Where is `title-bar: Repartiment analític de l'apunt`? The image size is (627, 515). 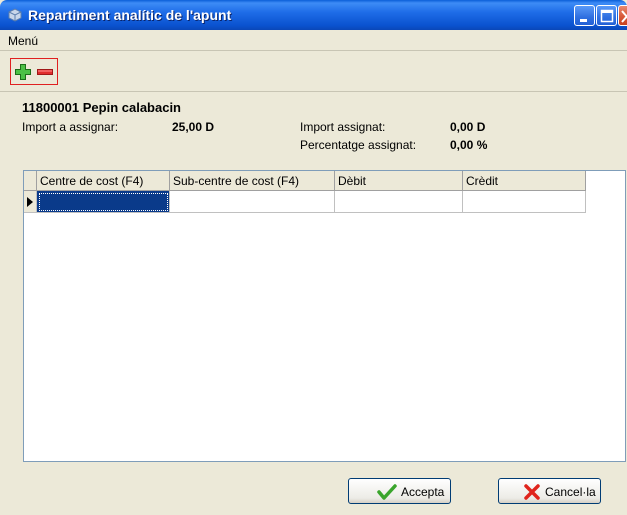
title-bar: Repartiment analític de l'apunt is located at coordinates (313, 15).